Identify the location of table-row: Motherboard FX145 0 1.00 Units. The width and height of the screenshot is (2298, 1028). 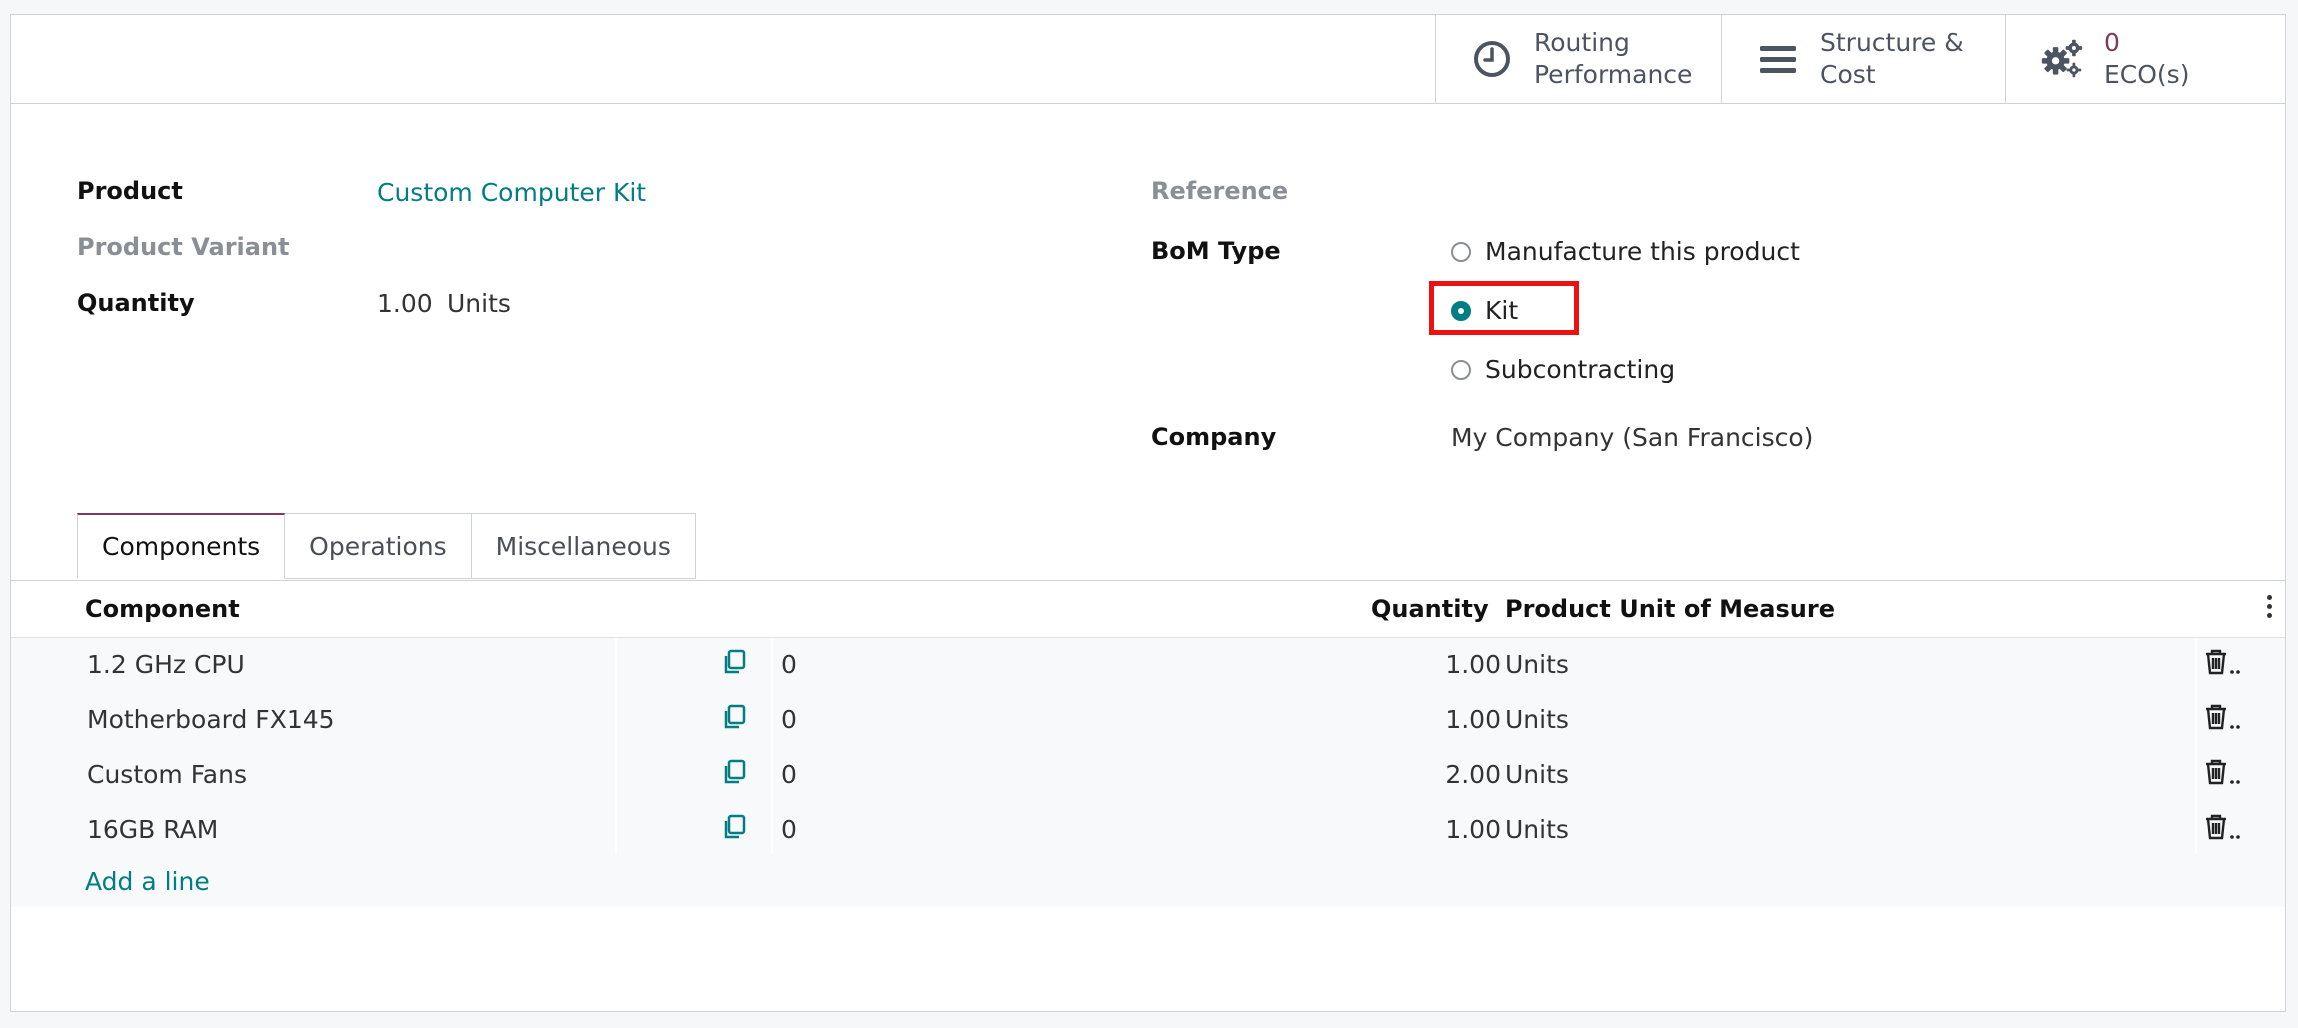
(1148, 721).